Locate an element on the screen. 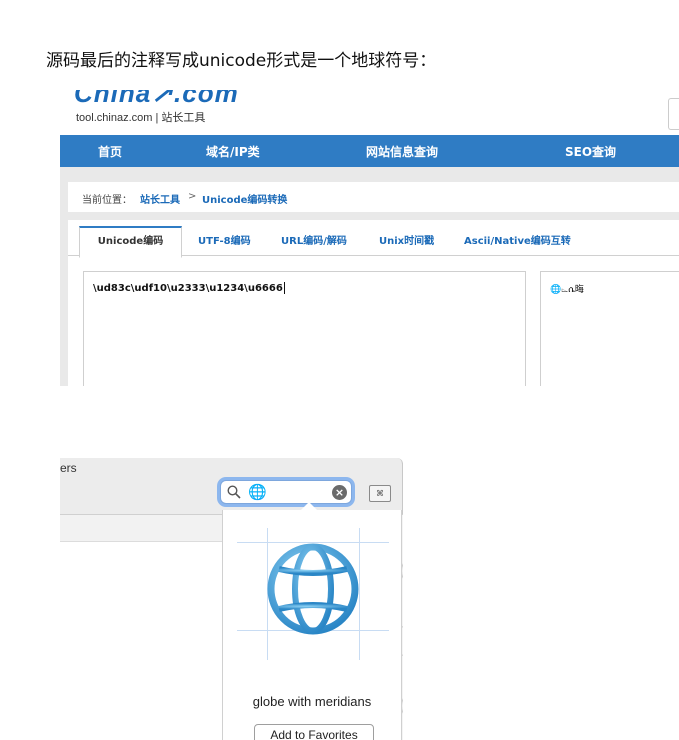  add-to-favorites-button: Add to Favorites is located at coordinates (314, 732).